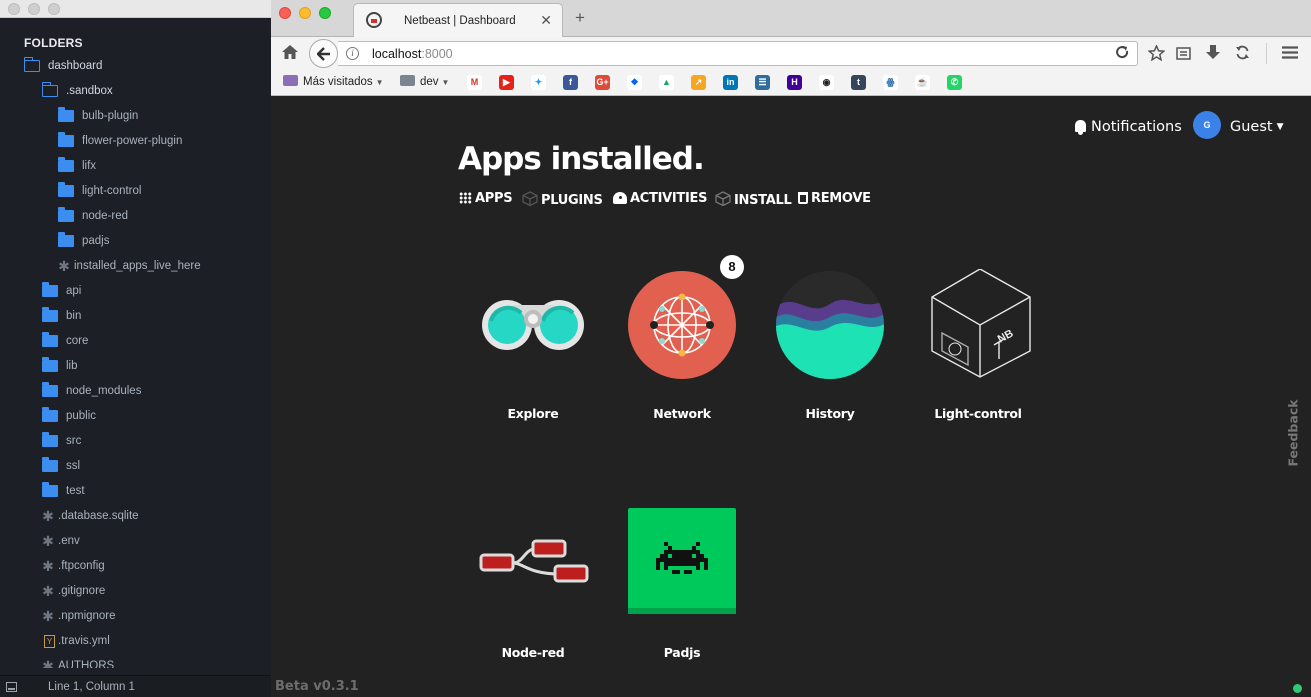 The height and width of the screenshot is (697, 1311). Describe the element at coordinates (285, 13) in the screenshot. I see `window-close-button` at that location.